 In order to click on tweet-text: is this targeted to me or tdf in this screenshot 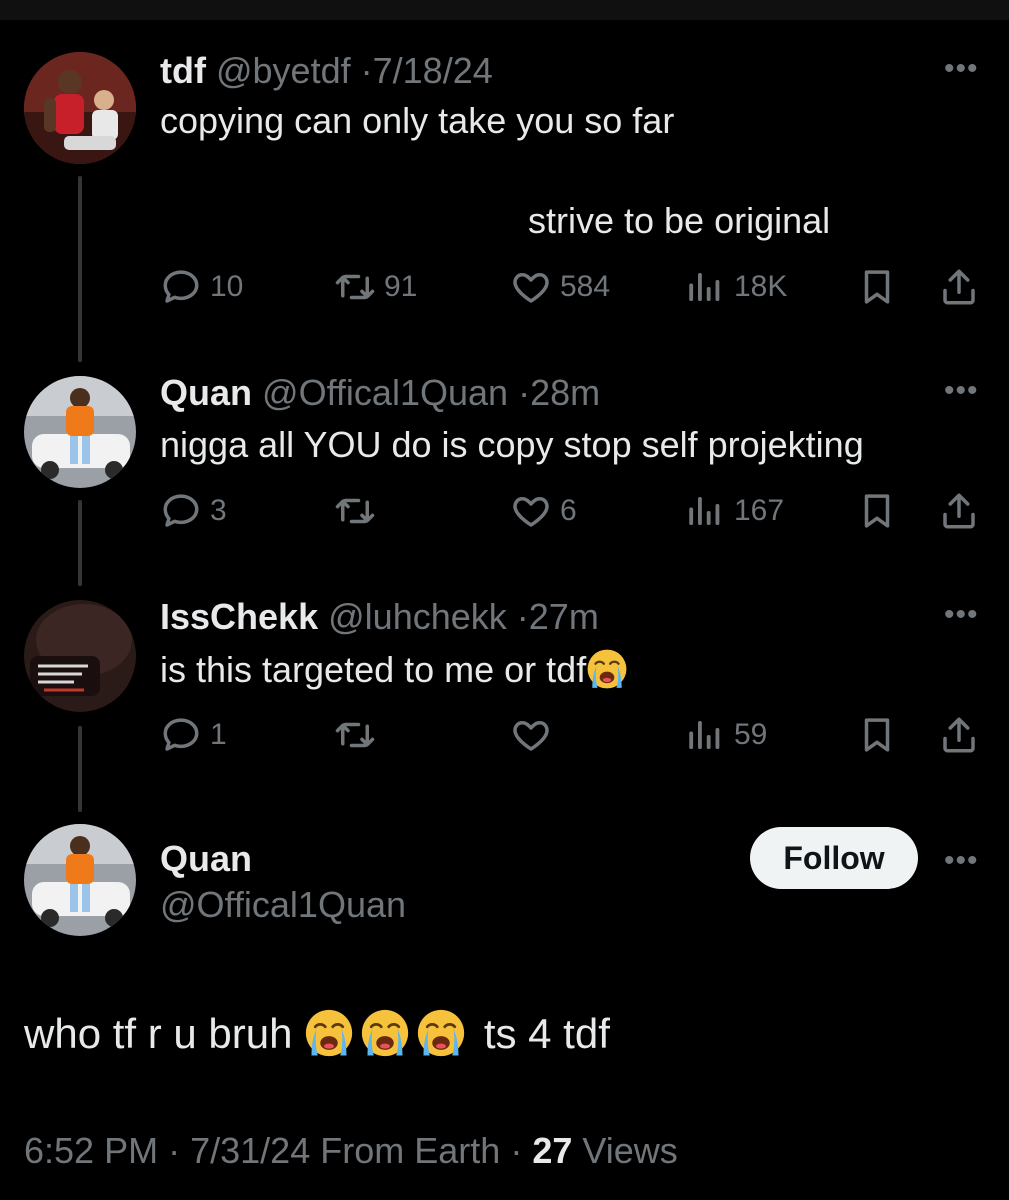, I will do `click(394, 669)`.